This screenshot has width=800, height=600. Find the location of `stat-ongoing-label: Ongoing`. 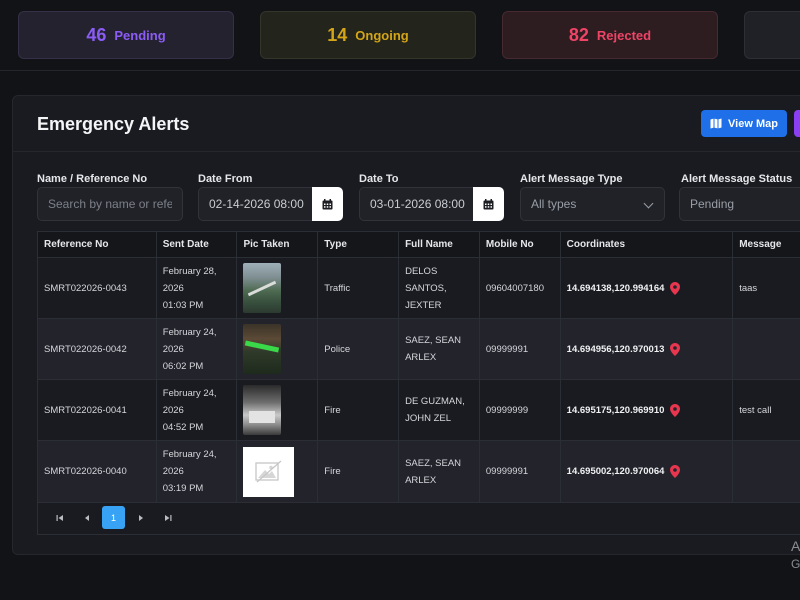

stat-ongoing-label: Ongoing is located at coordinates (382, 35).